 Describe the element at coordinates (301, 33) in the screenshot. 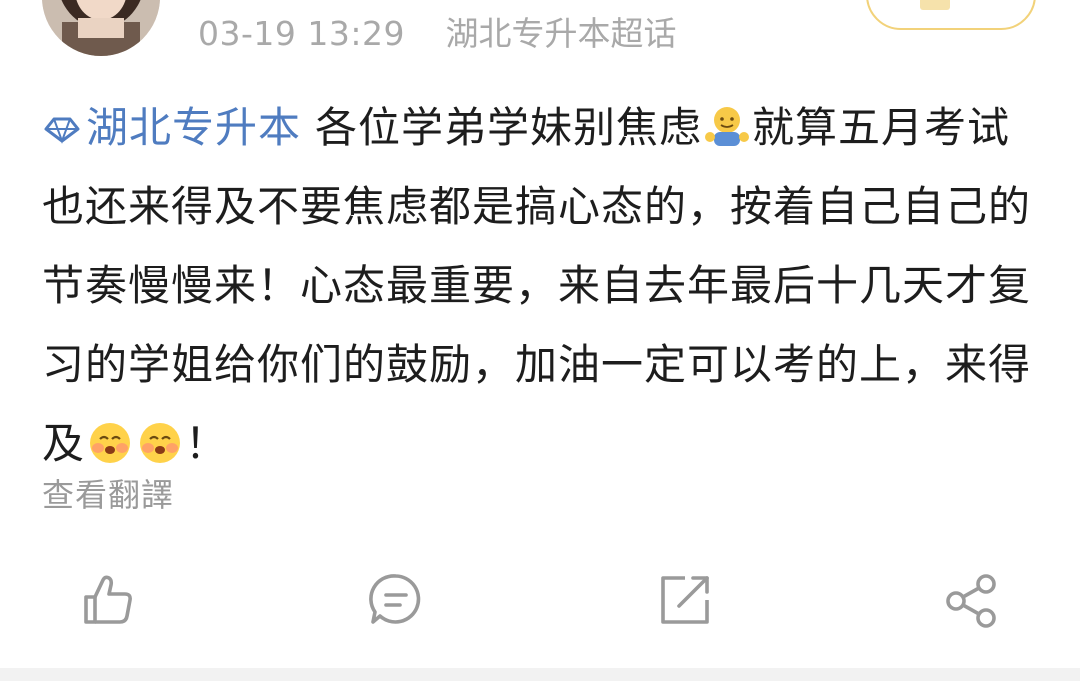

I see `post-timestamp: 03-19 13:29` at that location.